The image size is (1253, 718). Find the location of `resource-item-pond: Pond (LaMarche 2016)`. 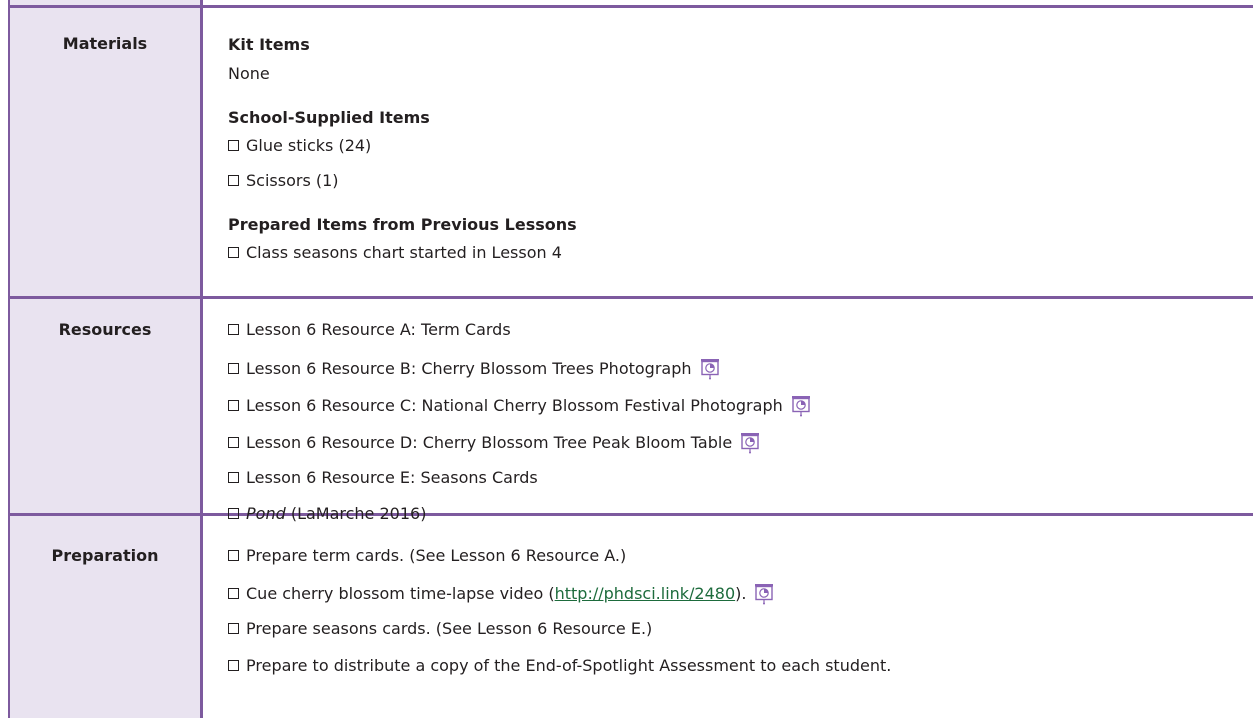

resource-item-pond: Pond (LaMarche 2016) is located at coordinates (327, 513).